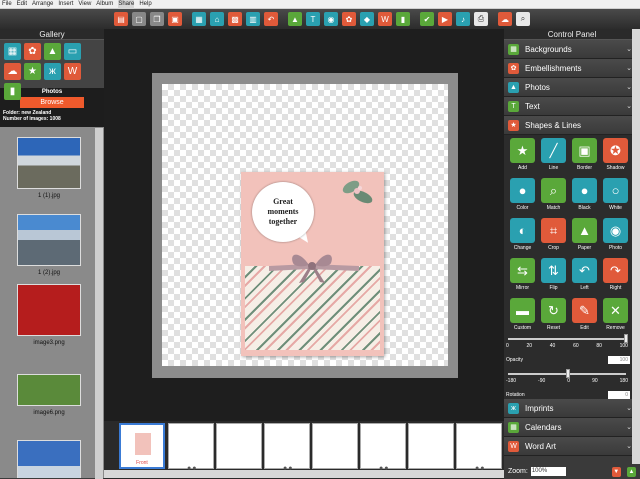  I want to click on tool-add: ★ Add, so click(522, 157).